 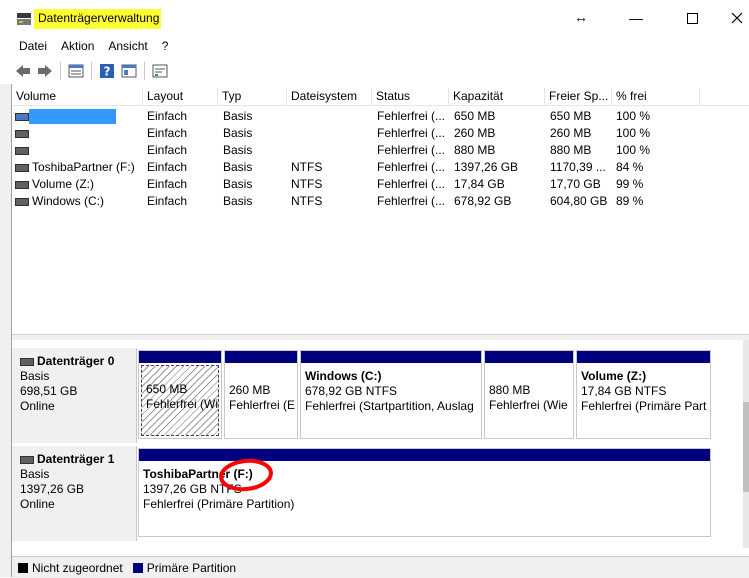 What do you see at coordinates (45, 71) in the screenshot?
I see `forward-button` at bounding box center [45, 71].